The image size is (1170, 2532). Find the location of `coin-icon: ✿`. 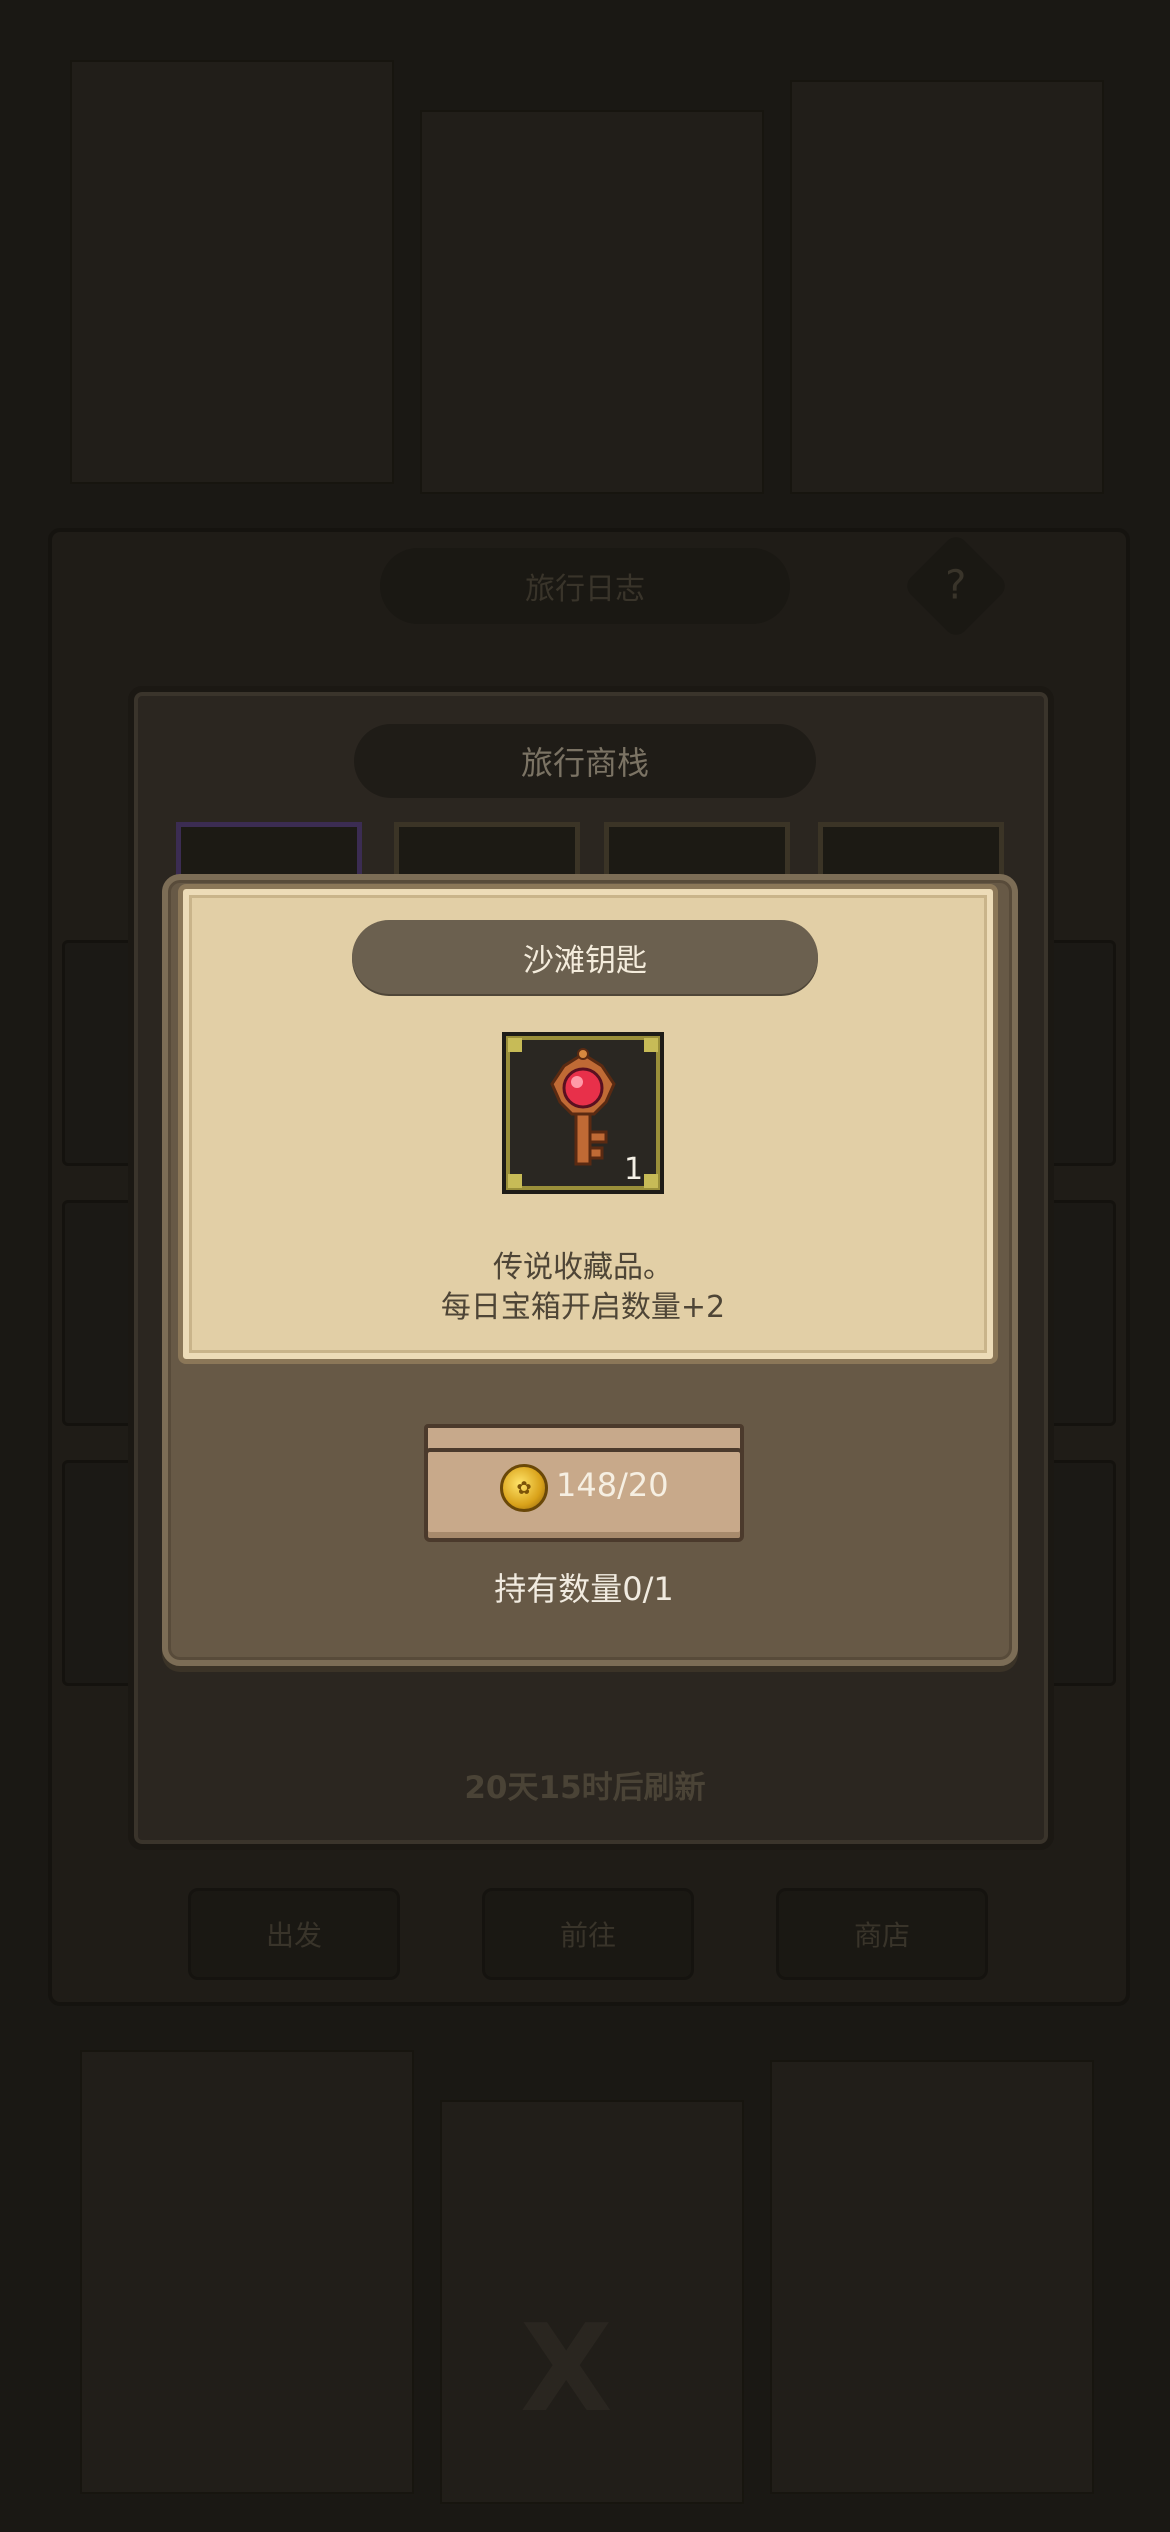

coin-icon: ✿ is located at coordinates (524, 1488).